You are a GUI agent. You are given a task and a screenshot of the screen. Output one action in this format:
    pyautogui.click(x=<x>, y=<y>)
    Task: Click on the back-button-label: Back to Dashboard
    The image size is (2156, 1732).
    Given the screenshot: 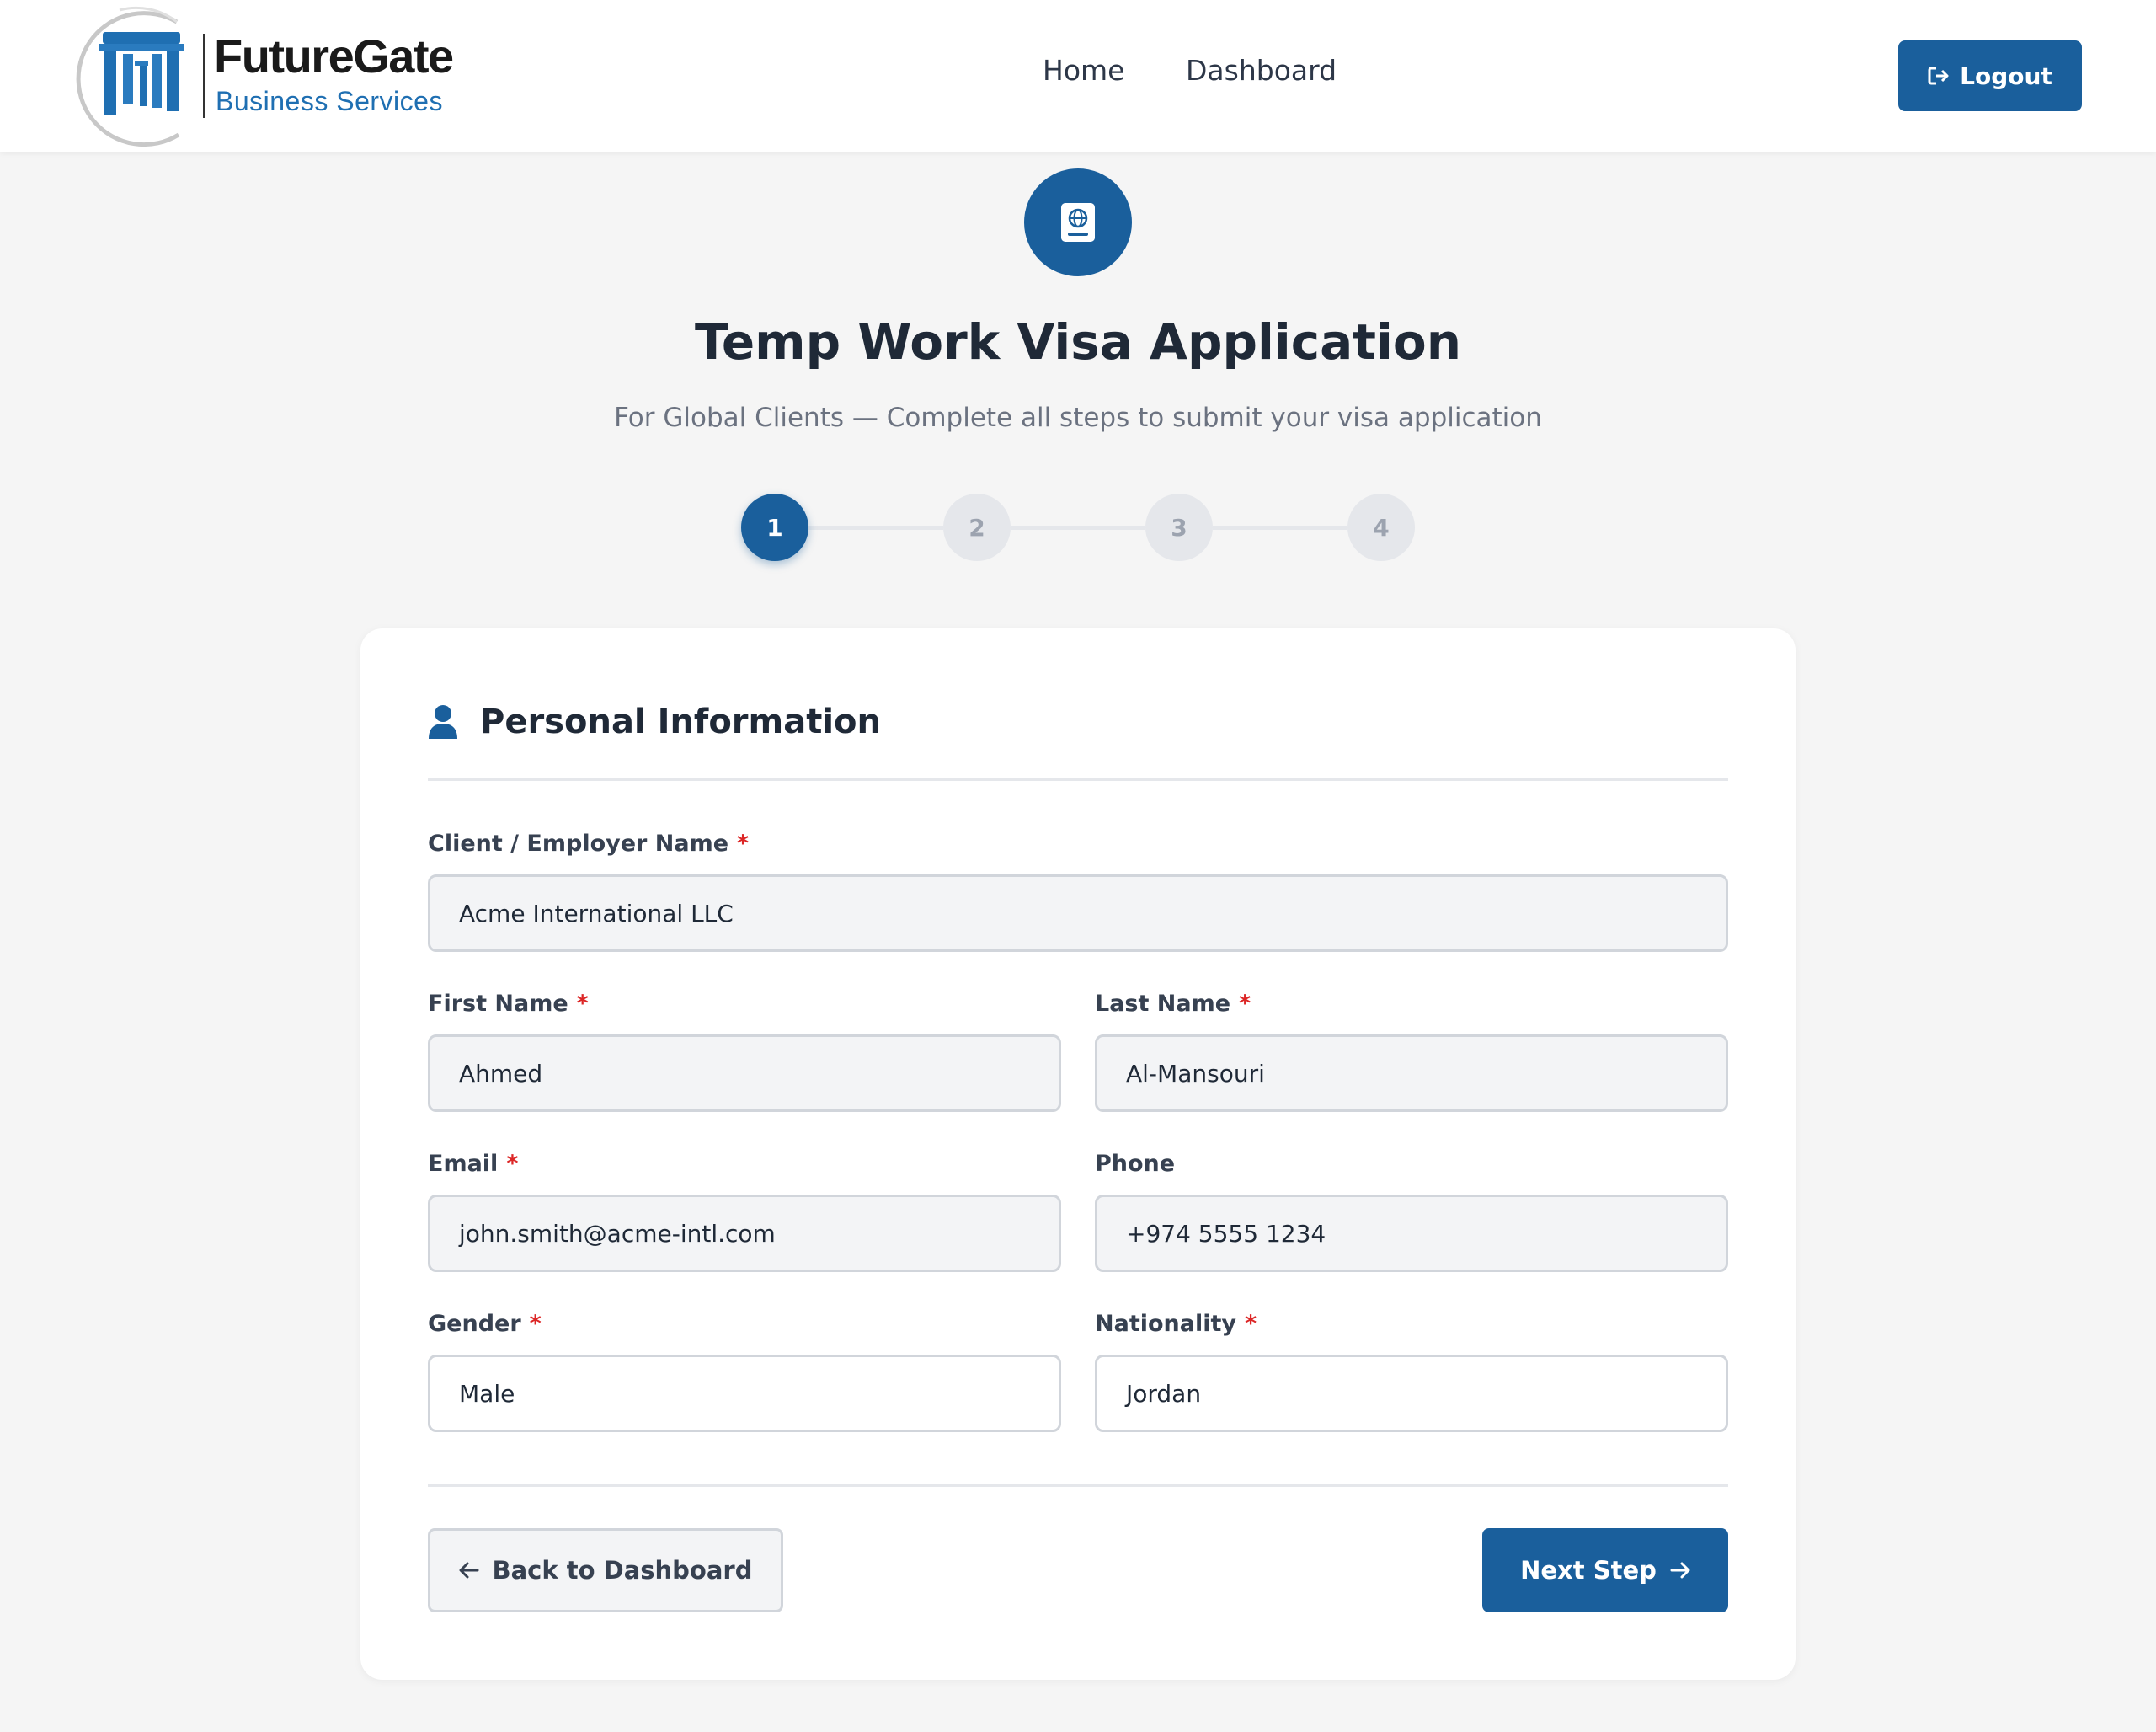 What is the action you would take?
    pyautogui.click(x=622, y=1570)
    